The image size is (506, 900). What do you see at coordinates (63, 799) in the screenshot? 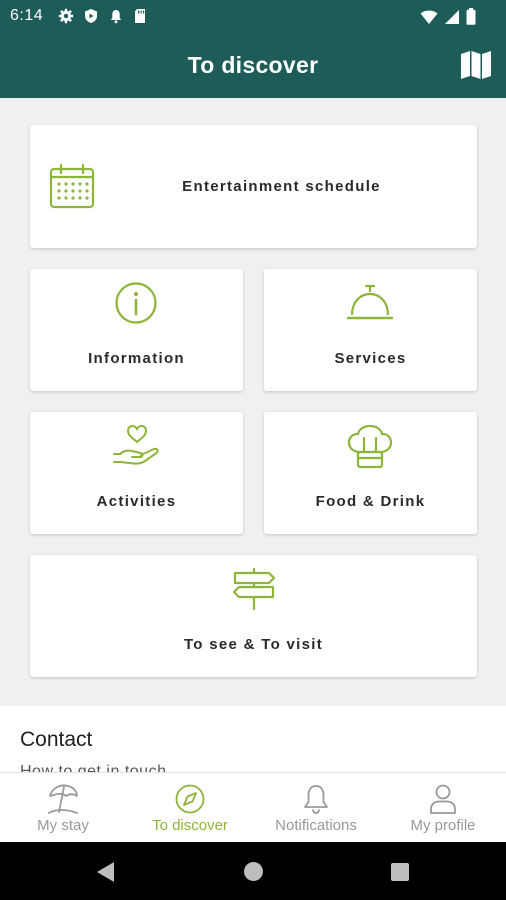
I see `beach-umbrella-icon` at bounding box center [63, 799].